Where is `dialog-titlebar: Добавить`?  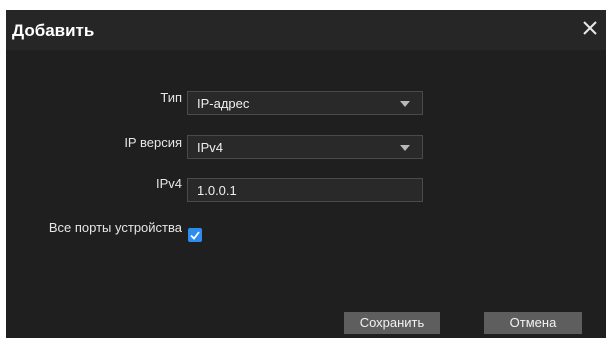
dialog-titlebar: Добавить is located at coordinates (306, 30).